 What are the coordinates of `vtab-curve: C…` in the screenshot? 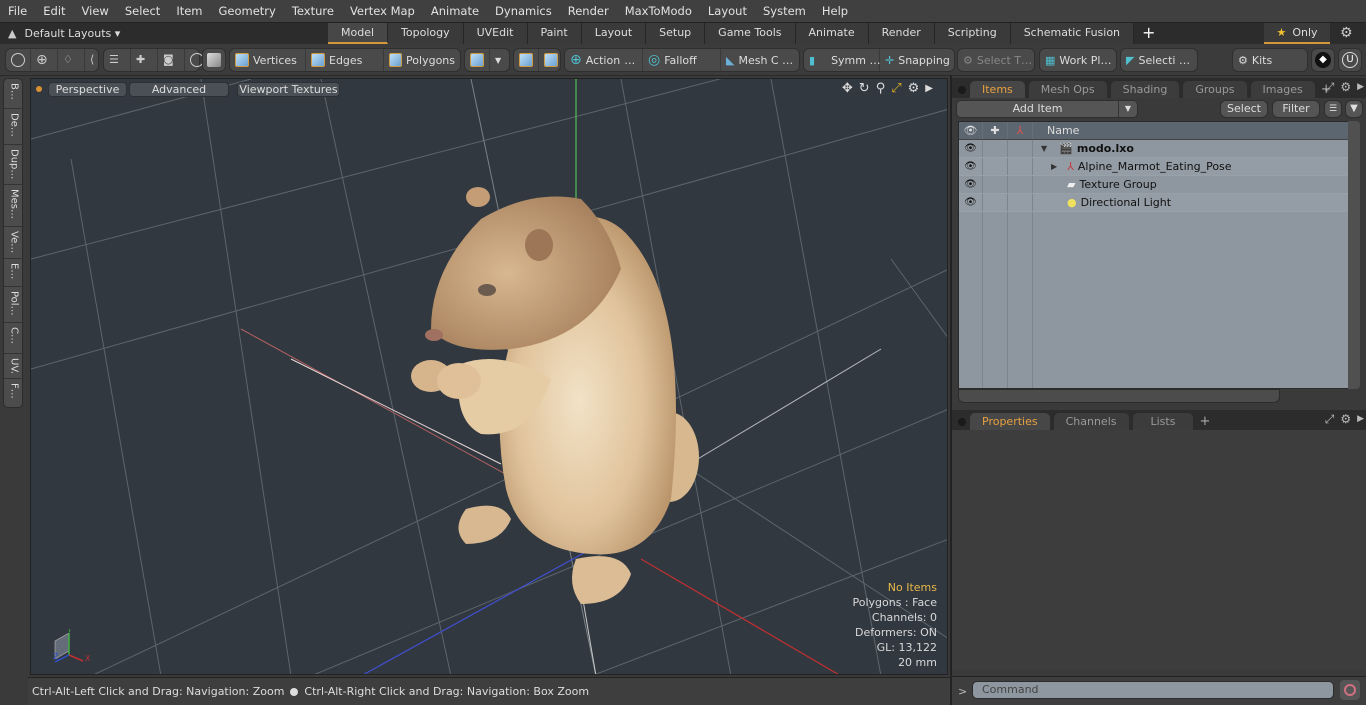 It's located at (14, 338).